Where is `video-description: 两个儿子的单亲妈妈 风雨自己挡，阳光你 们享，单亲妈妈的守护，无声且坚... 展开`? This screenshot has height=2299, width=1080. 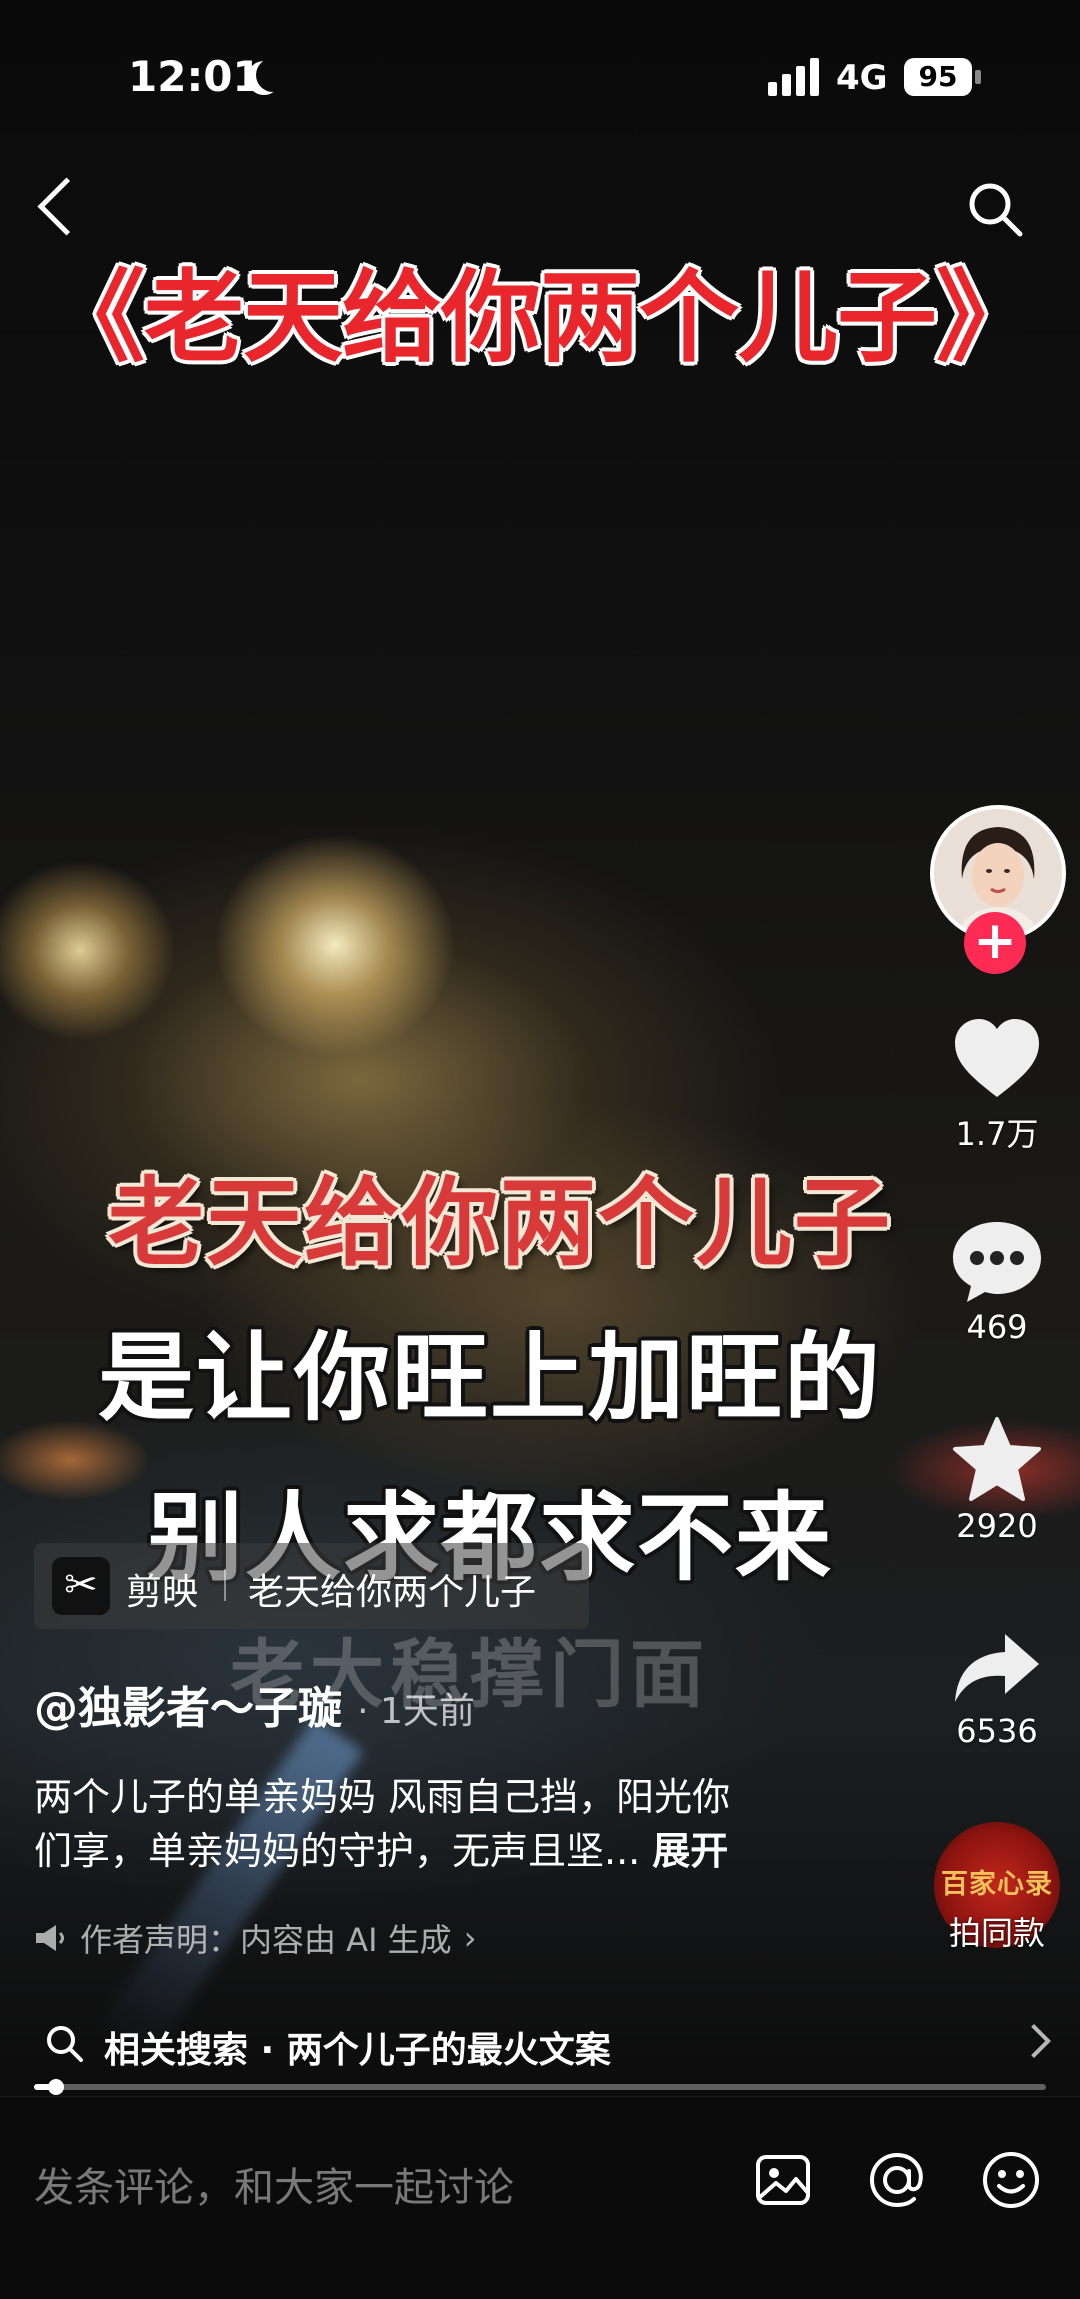
video-description: 两个儿子的单亲妈妈 风雨自己挡，阳光你 们享，单亲妈妈的守护，无声且坚... 展开 is located at coordinates (434, 1824).